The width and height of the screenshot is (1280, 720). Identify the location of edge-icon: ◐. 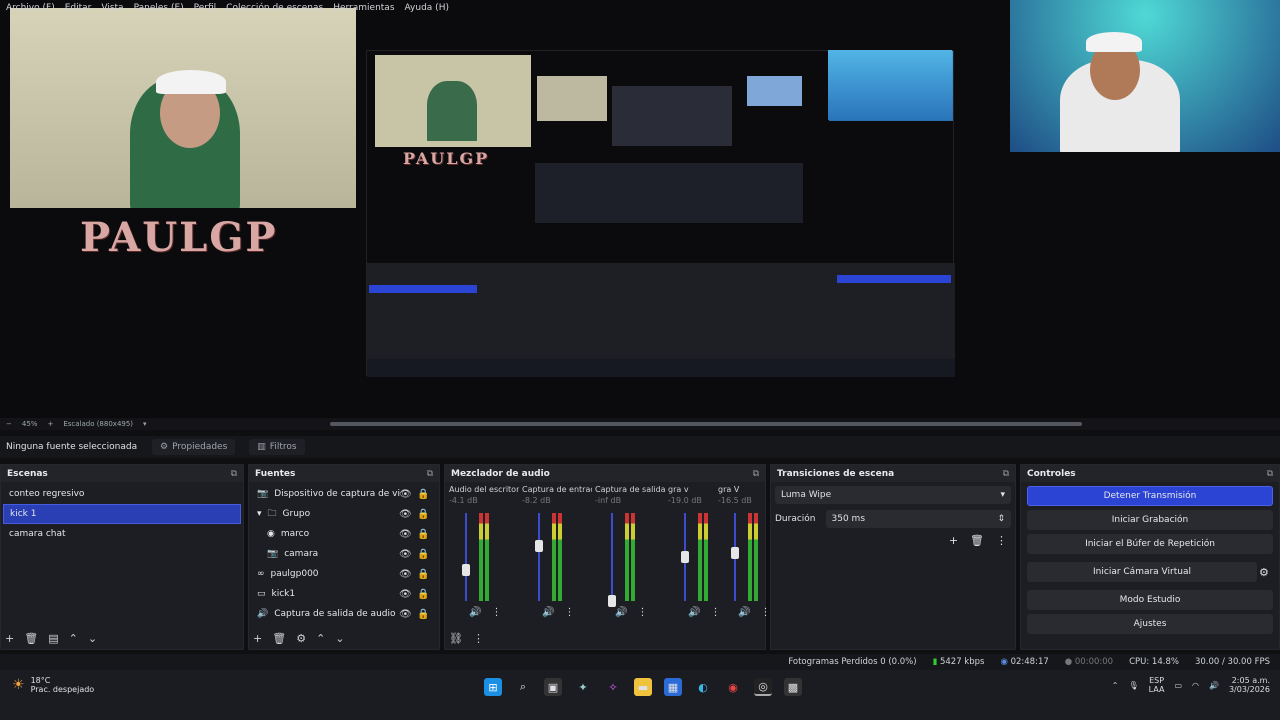
(703, 687).